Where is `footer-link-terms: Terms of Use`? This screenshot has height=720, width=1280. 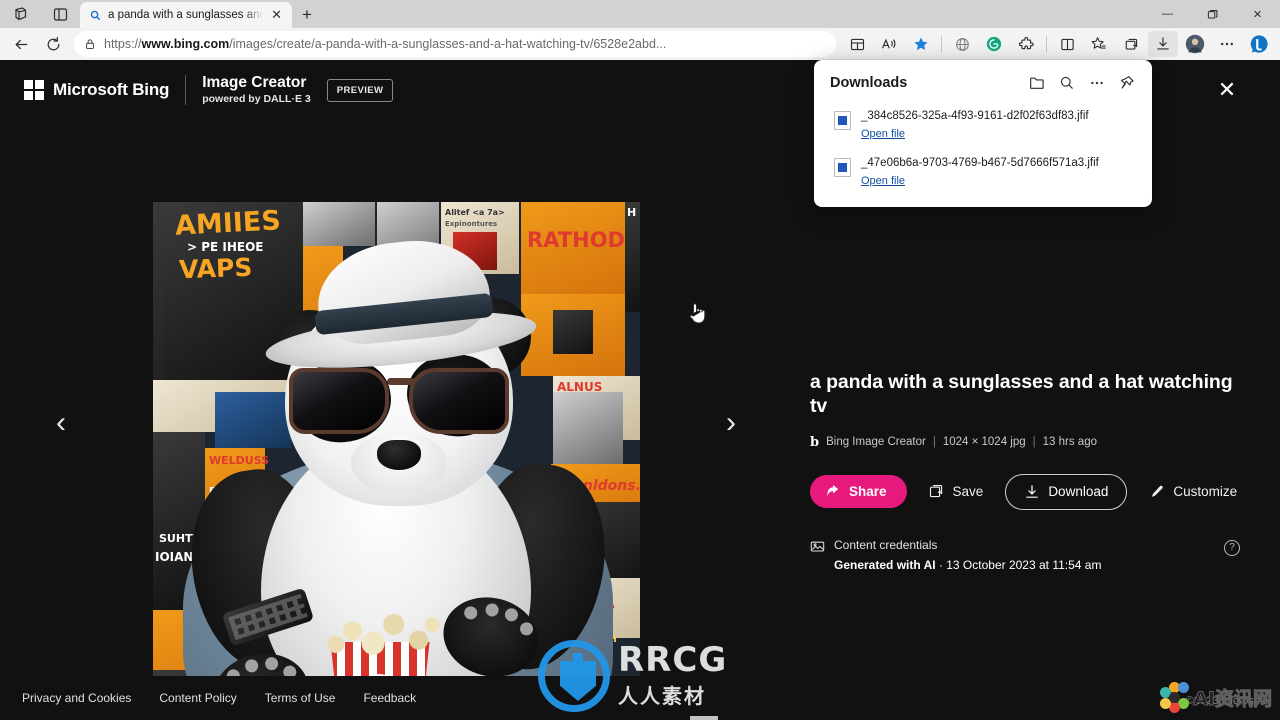 footer-link-terms: Terms of Use is located at coordinates (300, 698).